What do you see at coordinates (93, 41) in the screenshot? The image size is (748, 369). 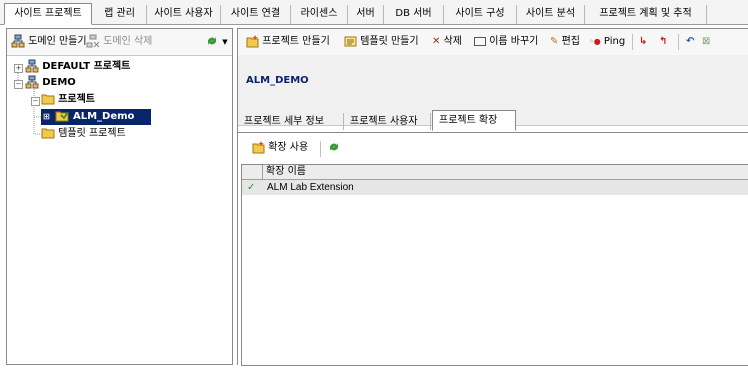 I see `domain-delete-icon` at bounding box center [93, 41].